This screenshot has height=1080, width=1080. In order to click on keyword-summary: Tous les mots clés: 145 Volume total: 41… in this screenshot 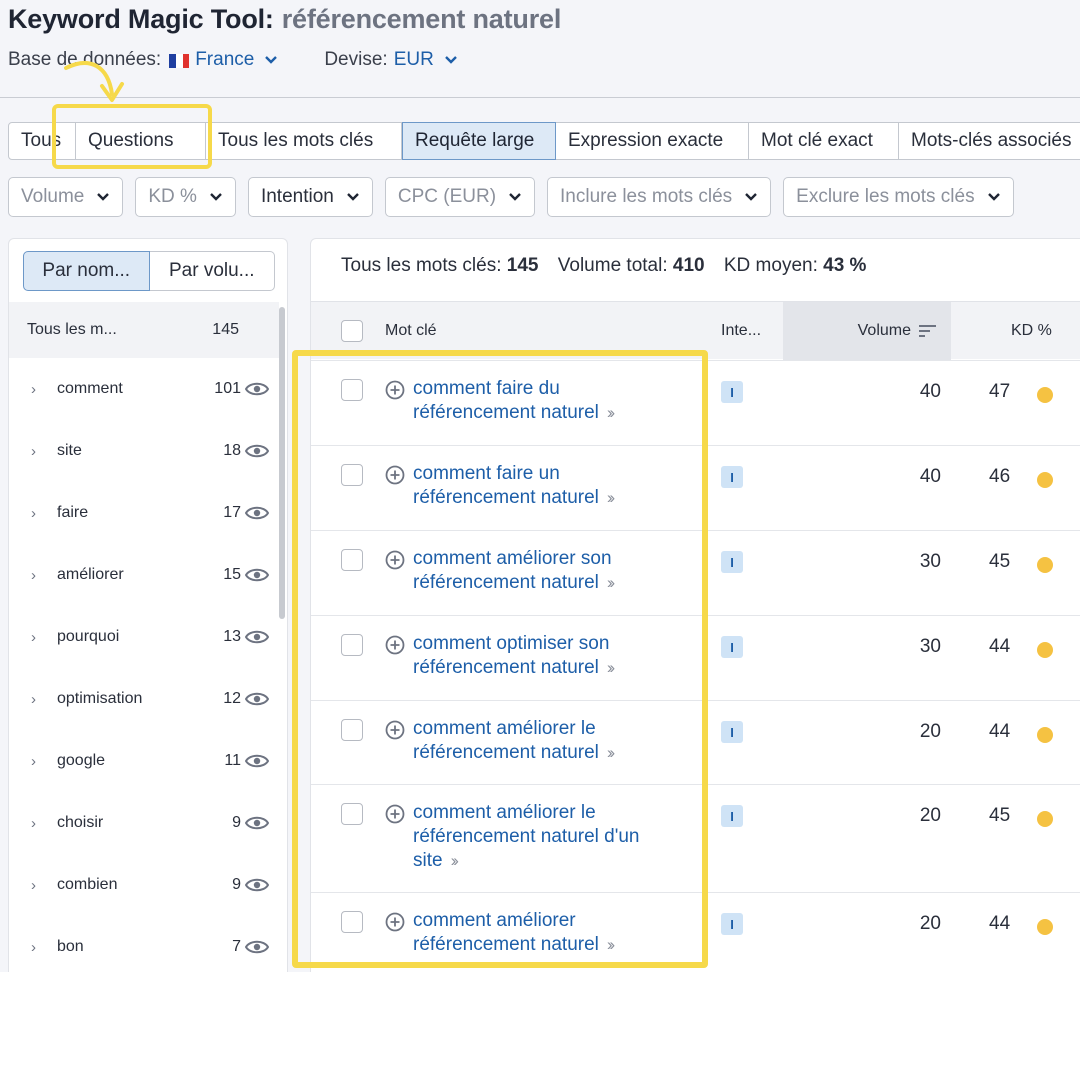, I will do `click(610, 266)`.